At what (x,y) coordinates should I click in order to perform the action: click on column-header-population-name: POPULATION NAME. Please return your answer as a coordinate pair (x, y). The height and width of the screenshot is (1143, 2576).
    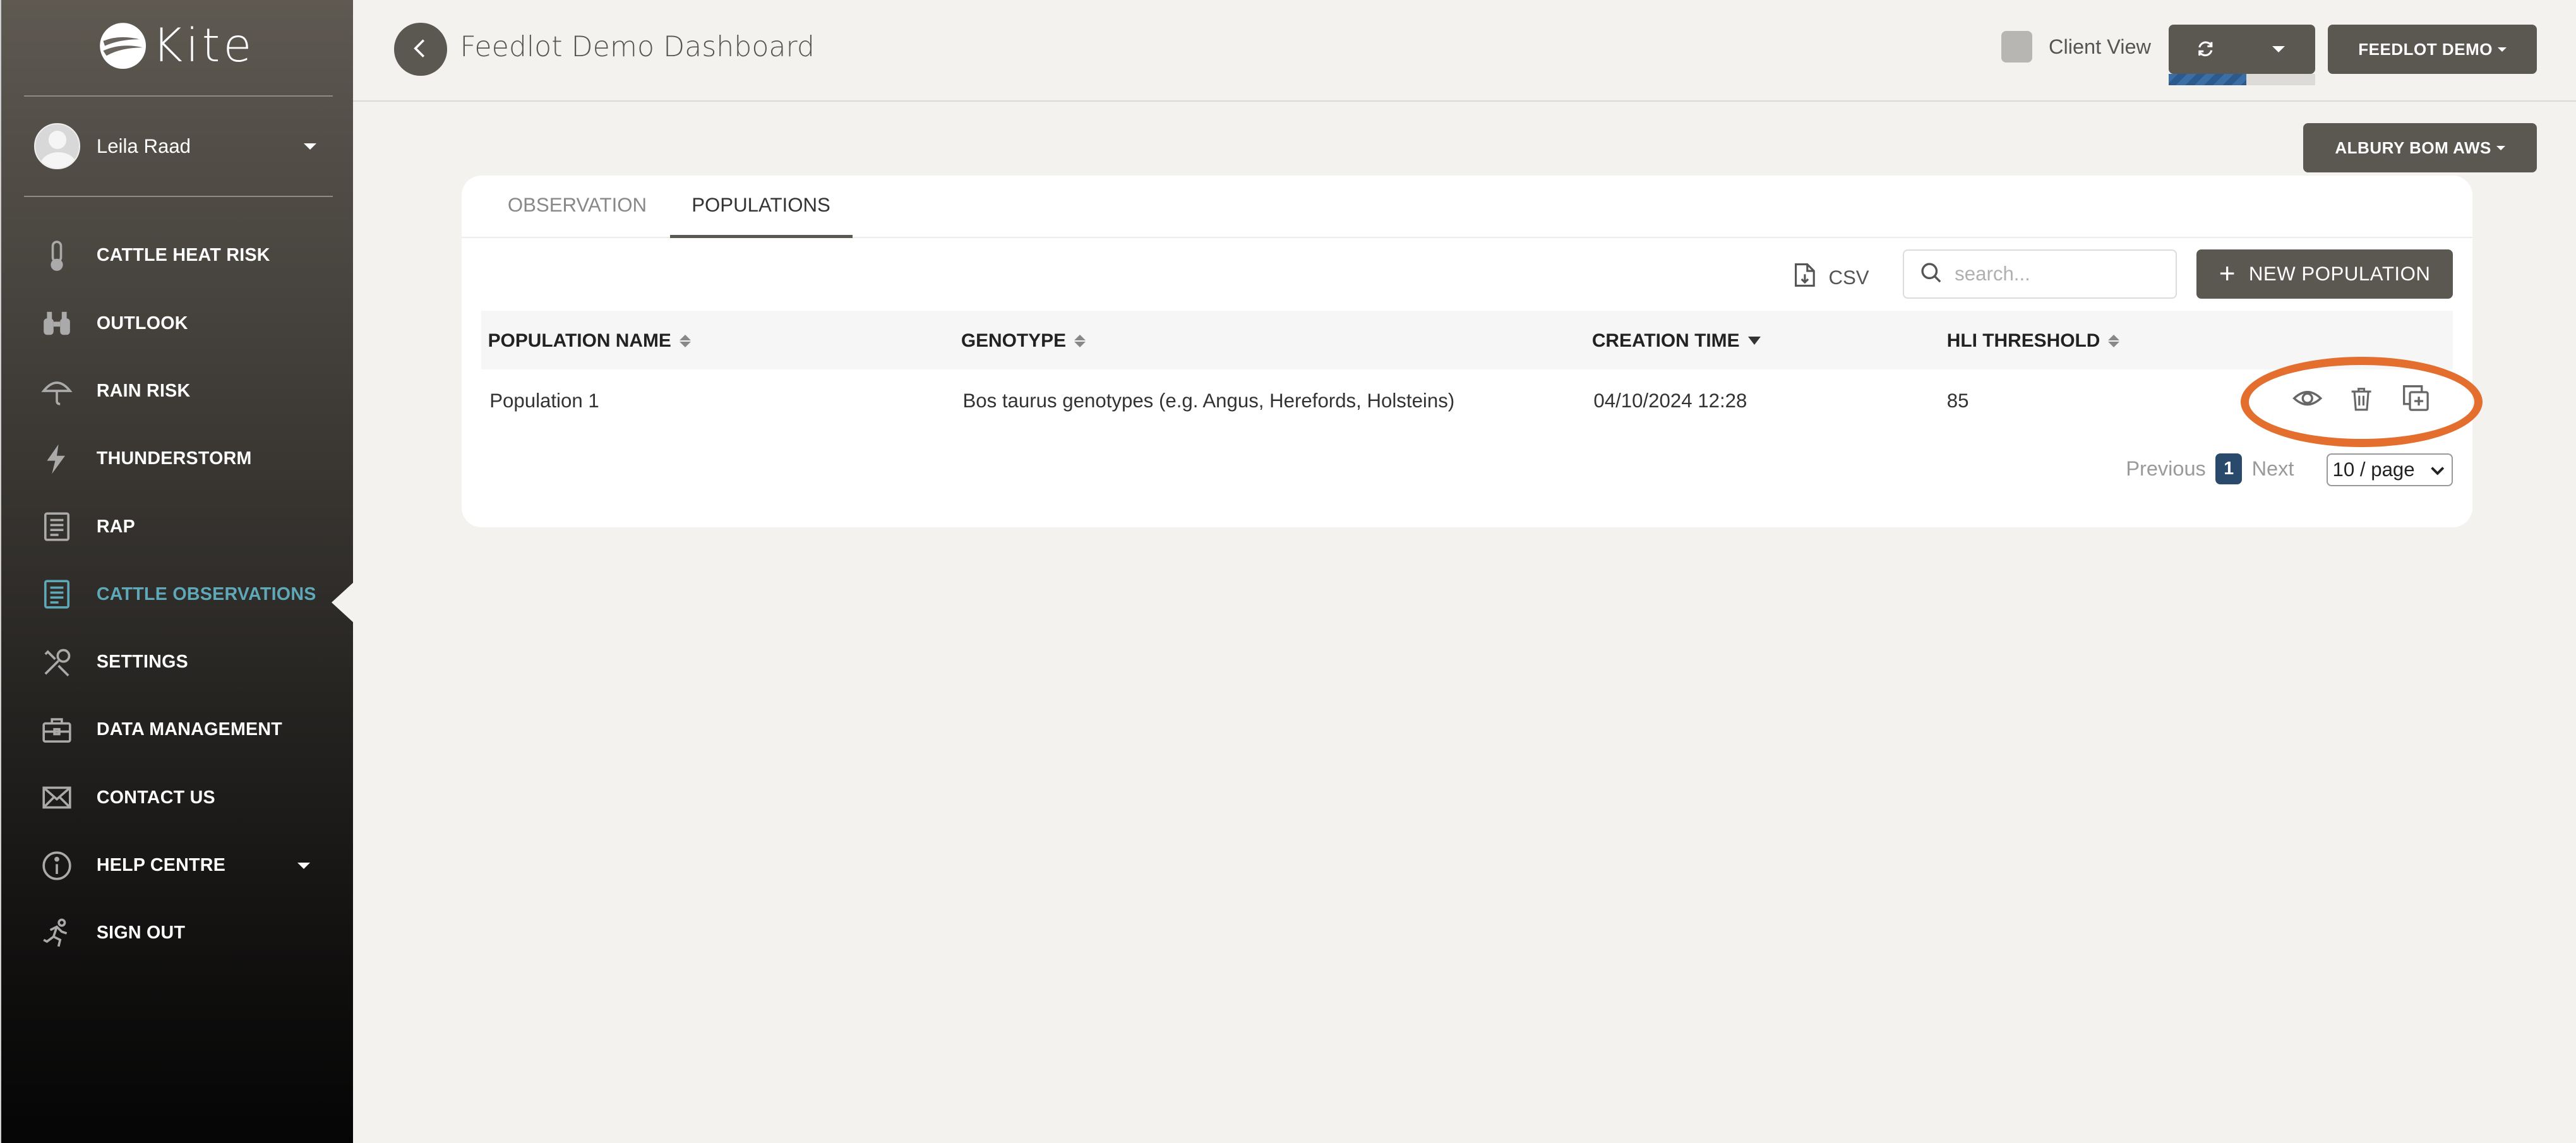
    Looking at the image, I should click on (589, 341).